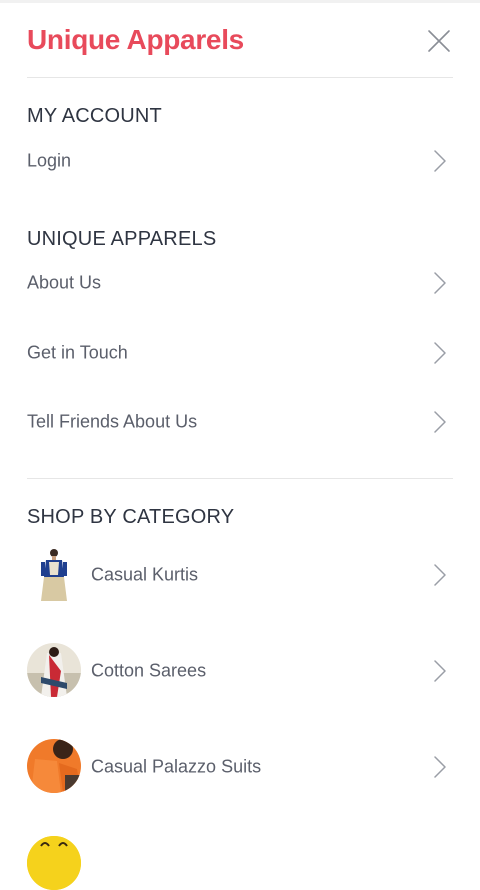 The height and width of the screenshot is (890, 480). What do you see at coordinates (149, 670) in the screenshot?
I see `category-label: Cotton Sarees` at bounding box center [149, 670].